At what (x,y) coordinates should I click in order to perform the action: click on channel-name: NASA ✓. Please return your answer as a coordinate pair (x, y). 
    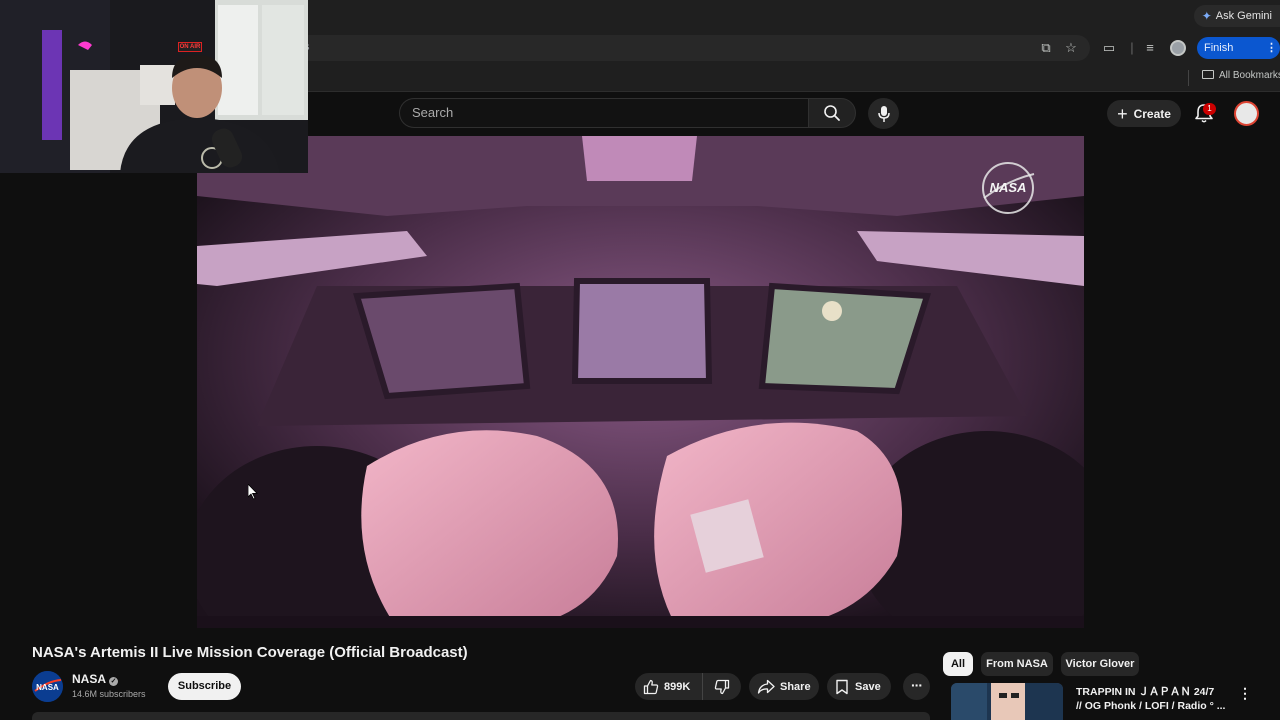
    Looking at the image, I should click on (95, 679).